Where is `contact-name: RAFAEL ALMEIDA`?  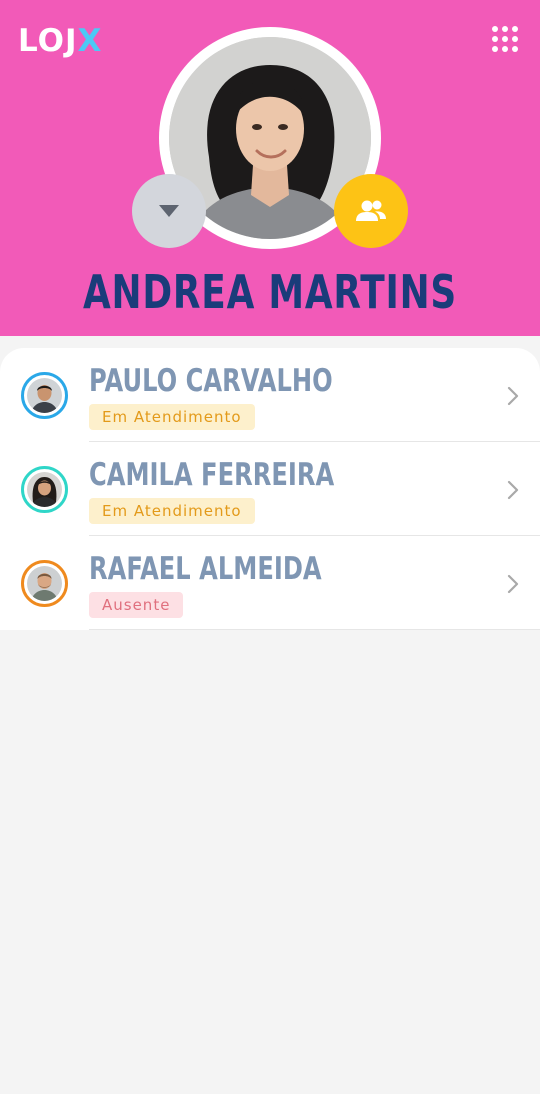 contact-name: RAFAEL ALMEIDA is located at coordinates (205, 569).